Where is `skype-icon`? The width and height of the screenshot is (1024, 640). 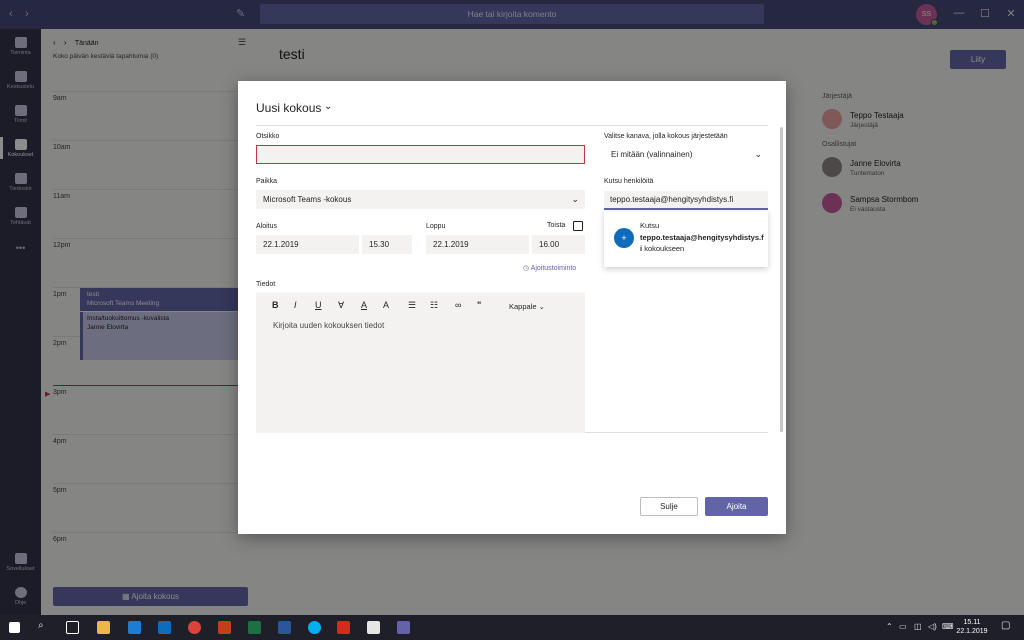 skype-icon is located at coordinates (314, 627).